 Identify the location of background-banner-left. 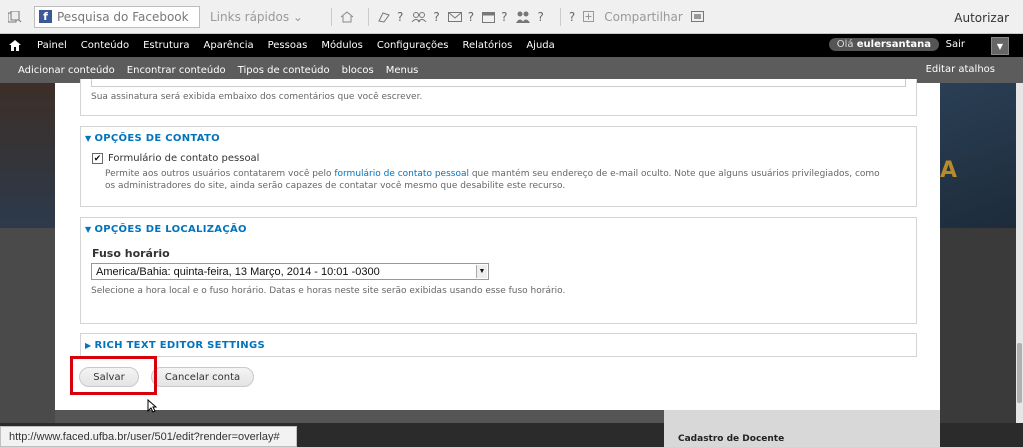
(27, 155).